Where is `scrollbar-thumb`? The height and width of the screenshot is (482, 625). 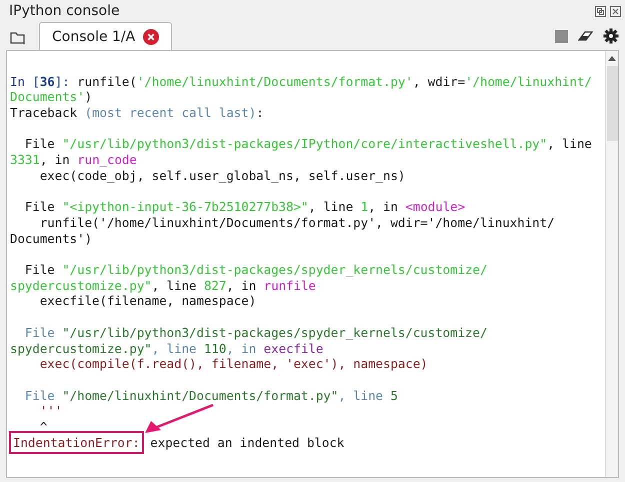 scrollbar-thumb is located at coordinates (612, 103).